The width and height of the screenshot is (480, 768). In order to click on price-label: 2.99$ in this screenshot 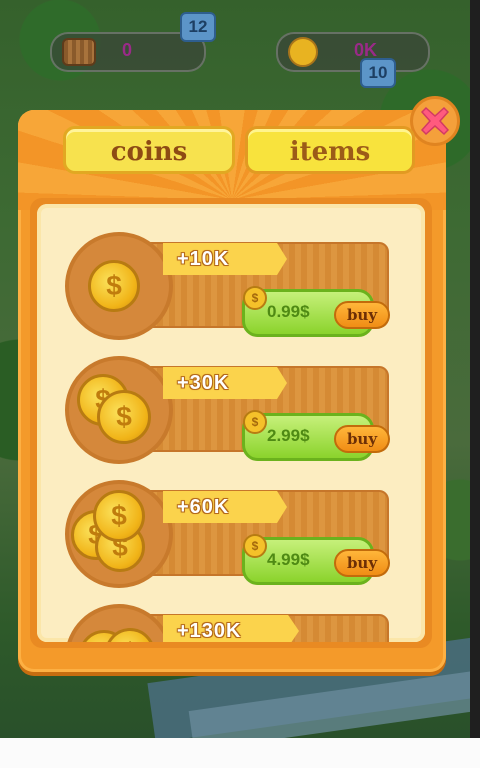, I will do `click(288, 435)`.